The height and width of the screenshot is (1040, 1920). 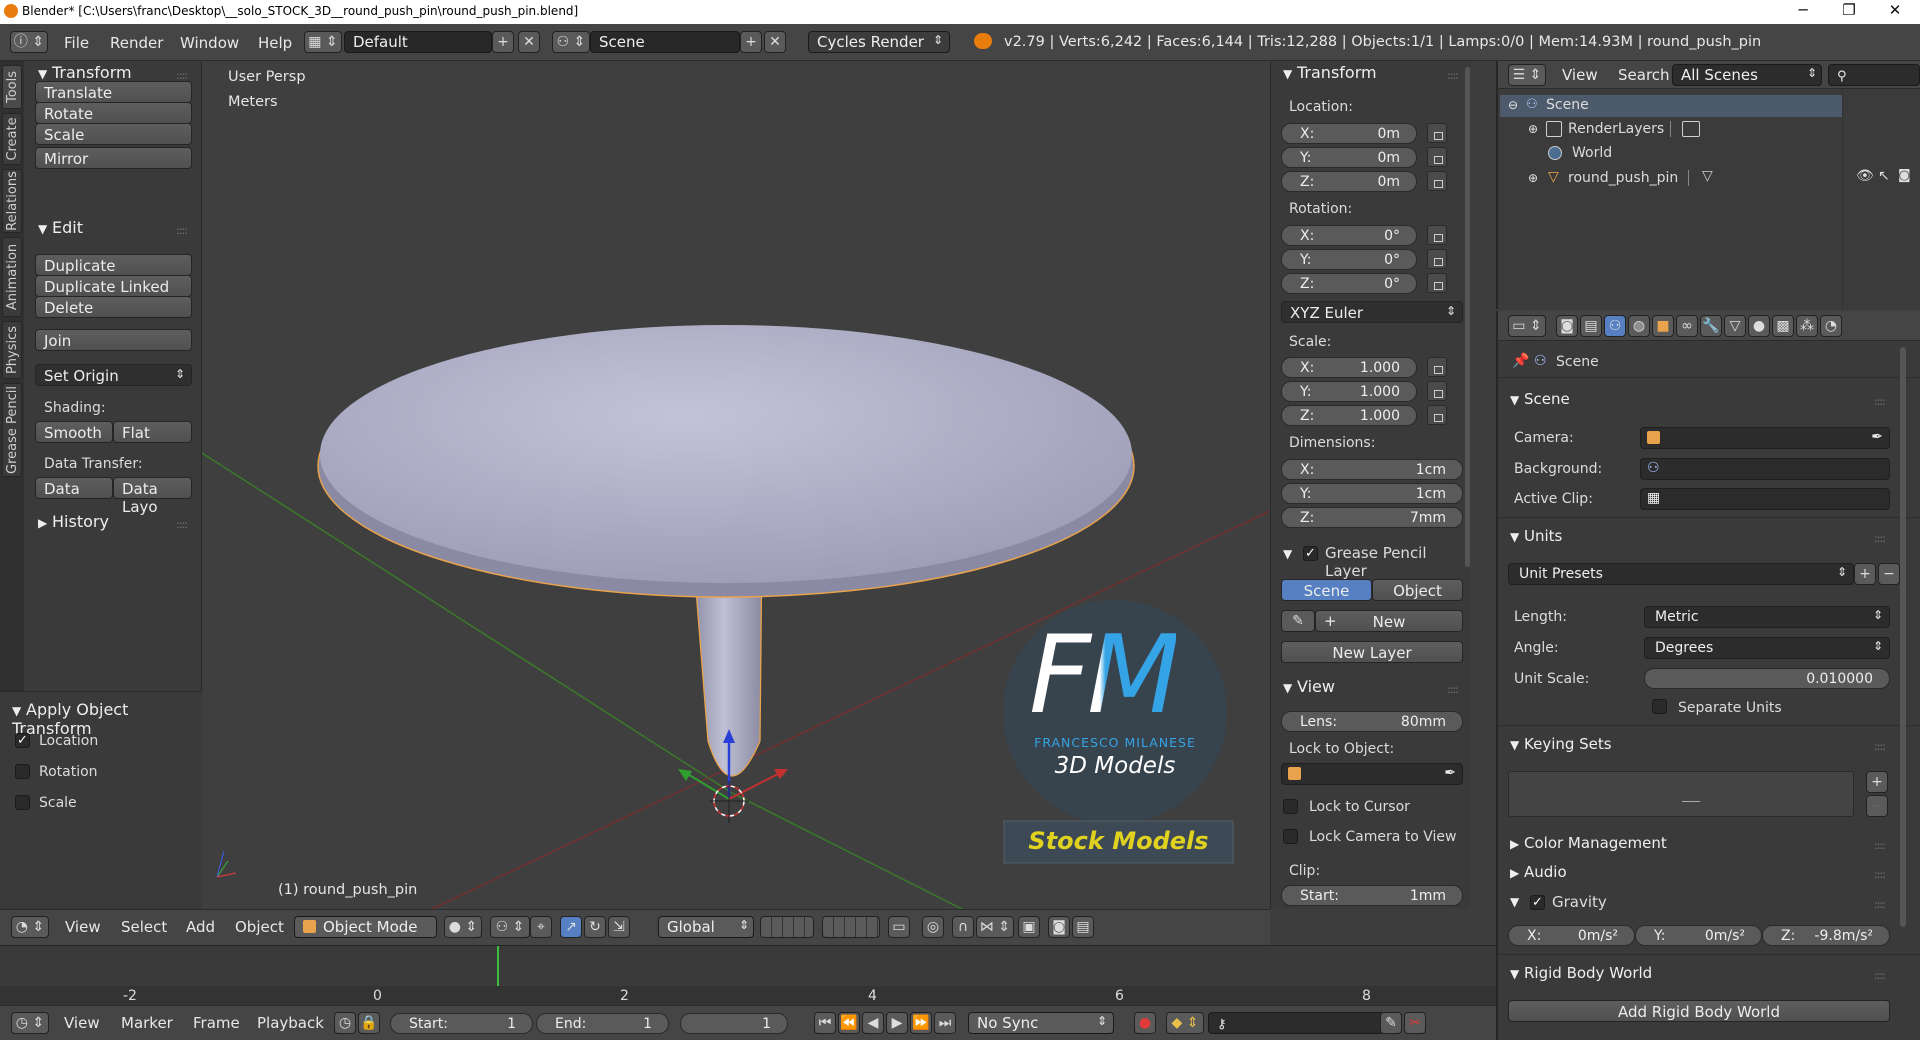 I want to click on scene-field: Scene, so click(x=665, y=42).